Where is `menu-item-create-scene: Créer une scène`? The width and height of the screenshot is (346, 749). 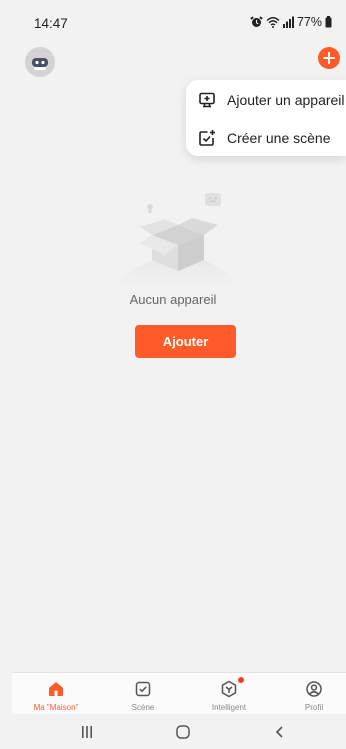
menu-item-create-scene: Créer une scène is located at coordinates (266, 138).